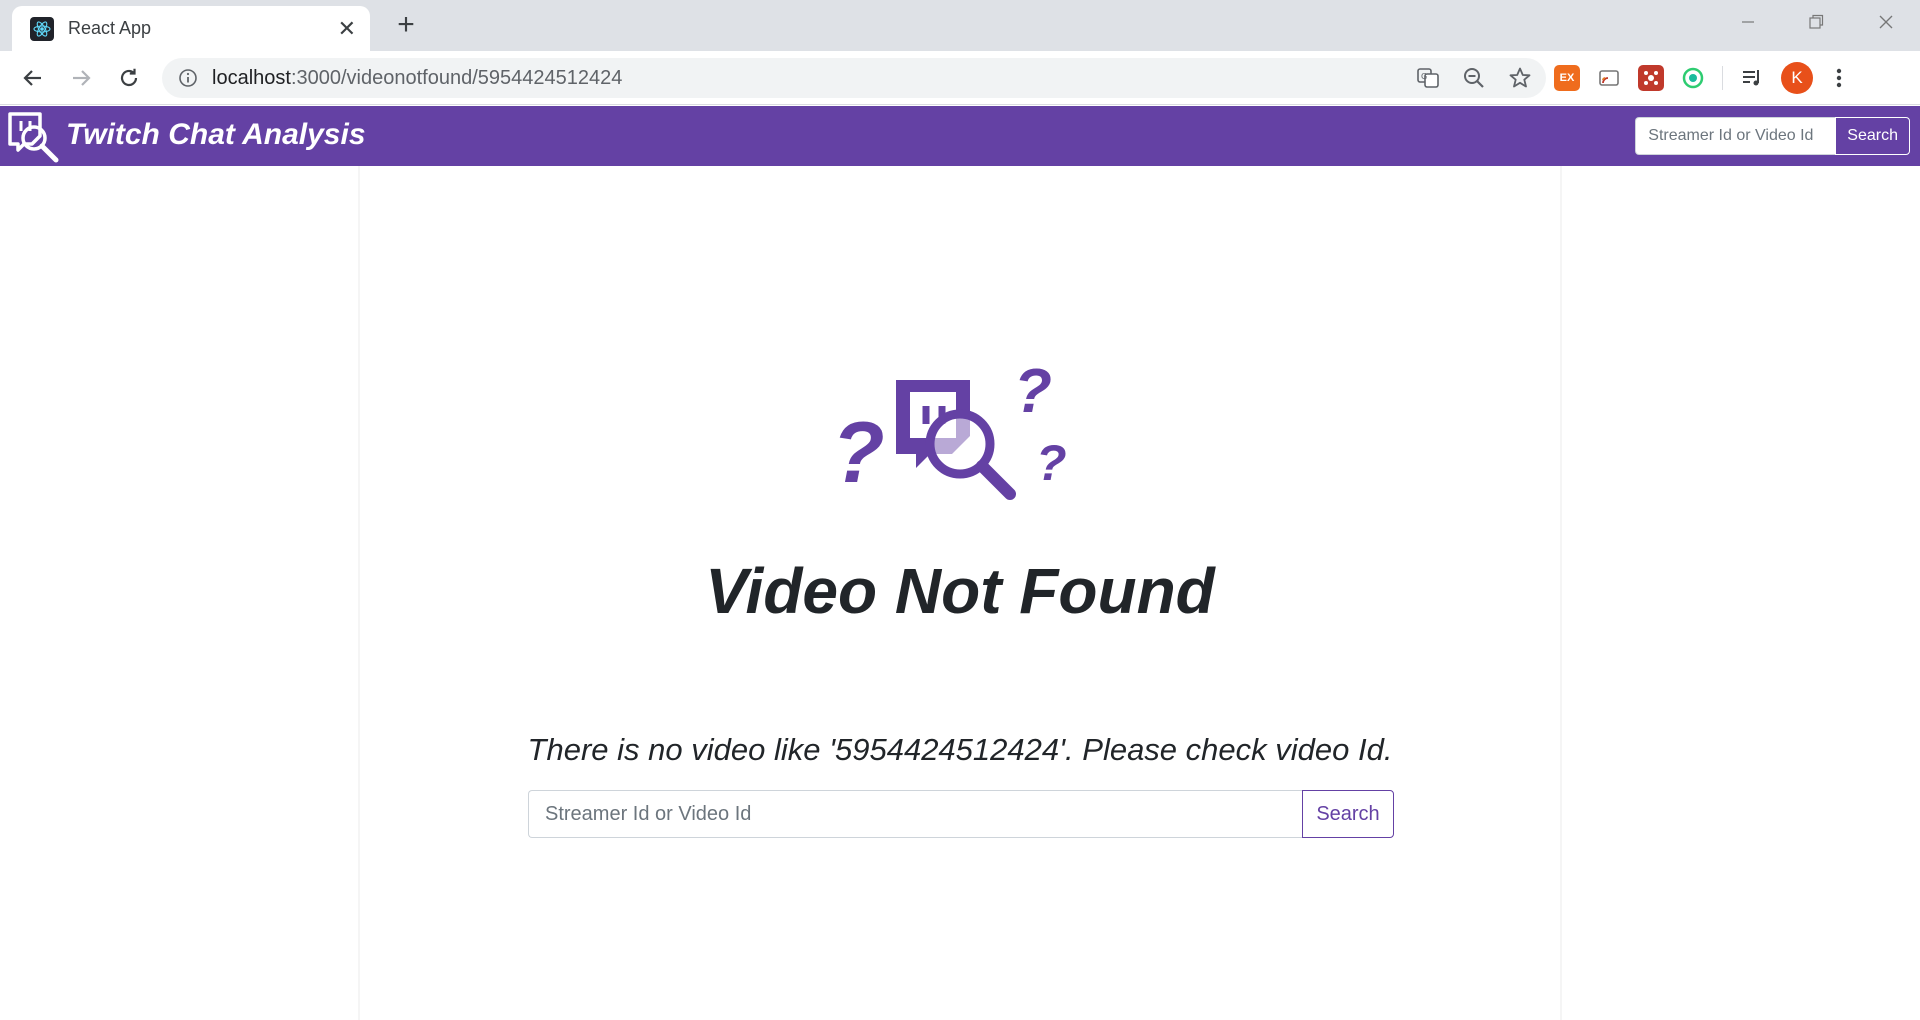 The image size is (1920, 1020). What do you see at coordinates (1567, 78) in the screenshot?
I see `ex-extension-icon: EX` at bounding box center [1567, 78].